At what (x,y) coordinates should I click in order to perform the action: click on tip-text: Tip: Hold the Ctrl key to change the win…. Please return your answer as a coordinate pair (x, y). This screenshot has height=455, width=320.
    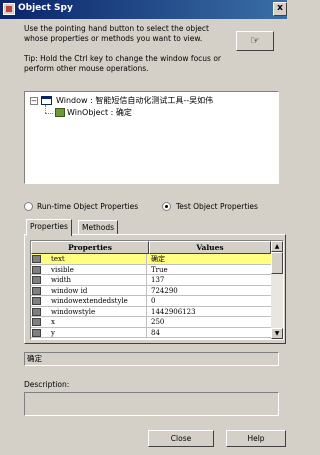
    Looking at the image, I should click on (122, 63).